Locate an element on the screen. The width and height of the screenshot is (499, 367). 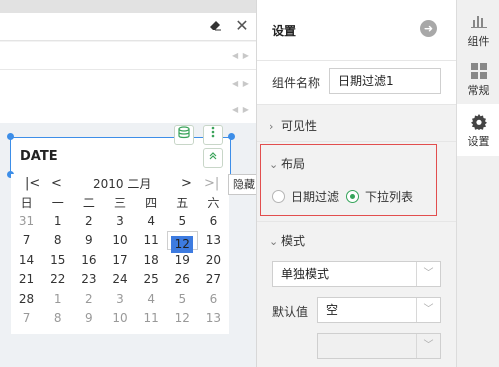
component-name-row: 组件名称 日期过滤1 is located at coordinates (357, 82).